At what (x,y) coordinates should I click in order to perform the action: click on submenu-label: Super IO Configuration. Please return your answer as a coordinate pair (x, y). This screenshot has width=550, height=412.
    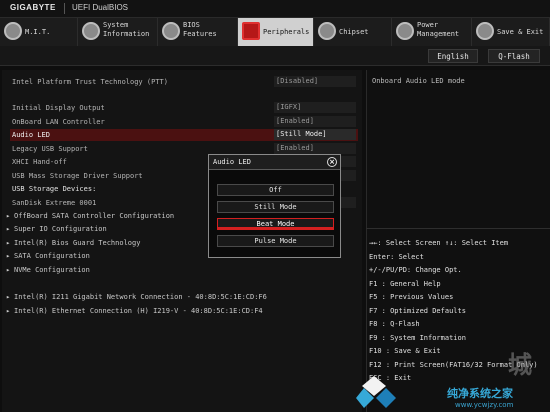
    Looking at the image, I should click on (60, 229).